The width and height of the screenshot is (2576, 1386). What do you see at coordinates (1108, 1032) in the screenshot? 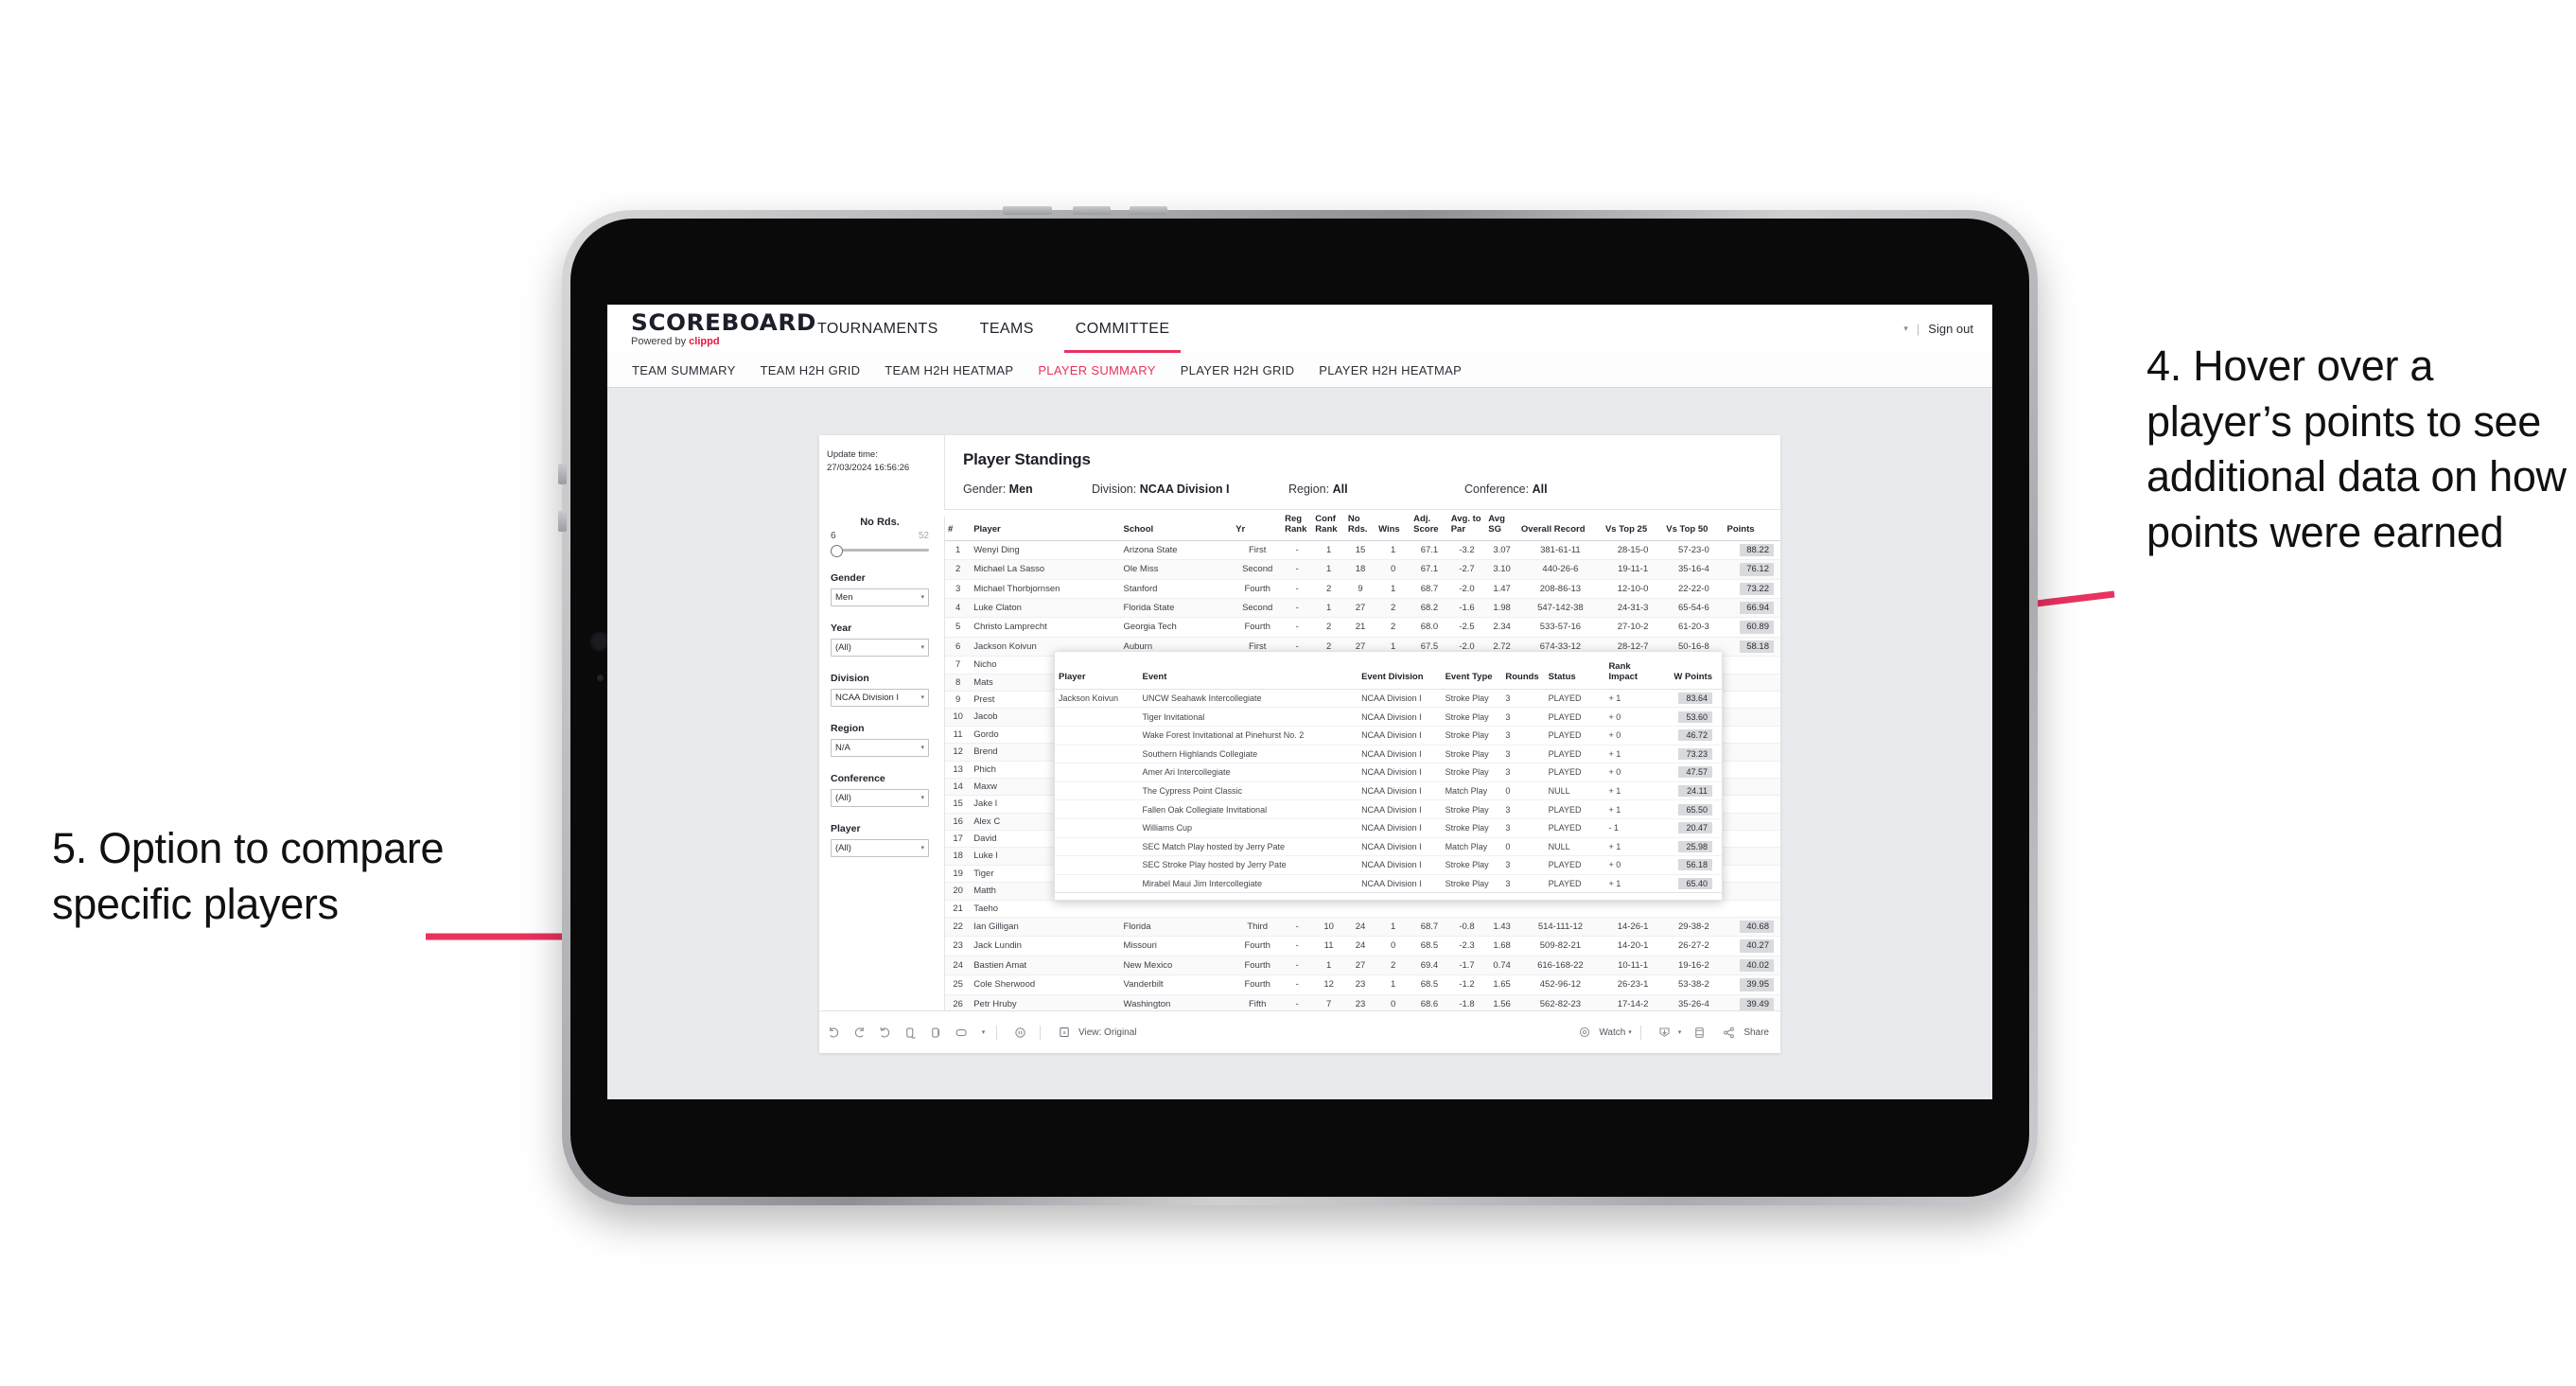
I see `view-original-label: View: Original` at bounding box center [1108, 1032].